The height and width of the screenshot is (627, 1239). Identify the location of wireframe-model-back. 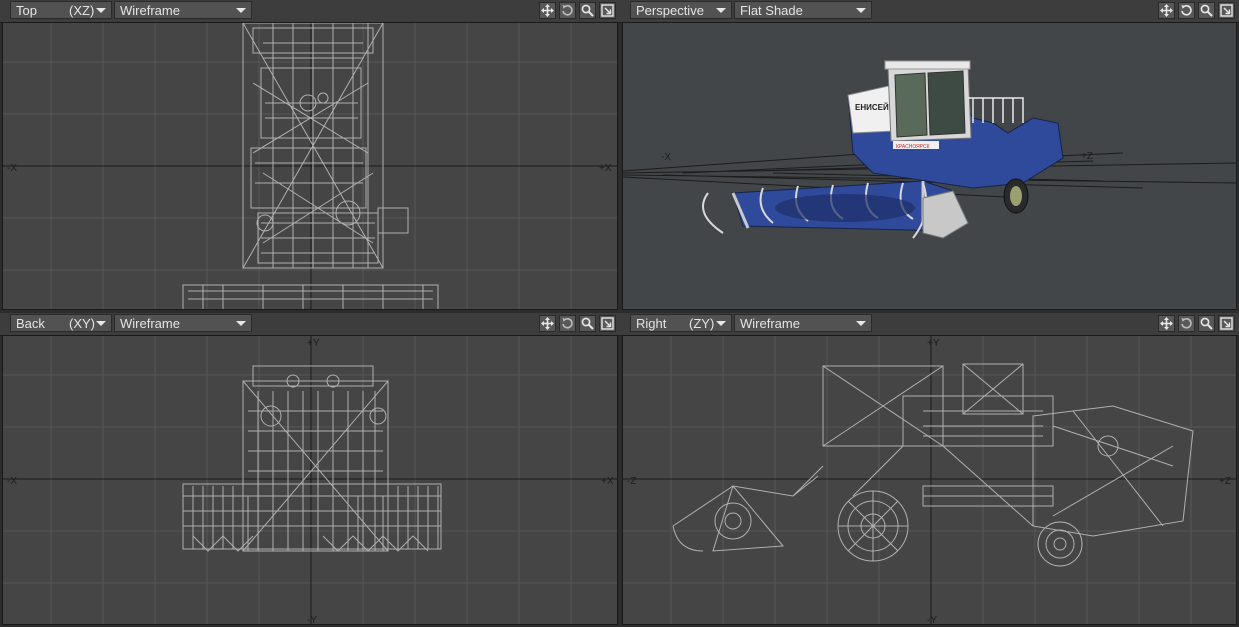
(312, 458).